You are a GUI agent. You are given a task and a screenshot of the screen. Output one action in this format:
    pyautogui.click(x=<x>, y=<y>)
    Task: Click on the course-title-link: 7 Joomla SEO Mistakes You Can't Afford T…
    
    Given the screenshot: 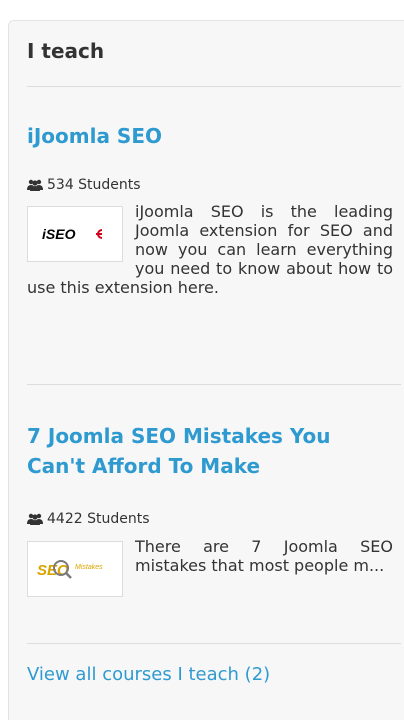 What is the action you would take?
    pyautogui.click(x=207, y=451)
    